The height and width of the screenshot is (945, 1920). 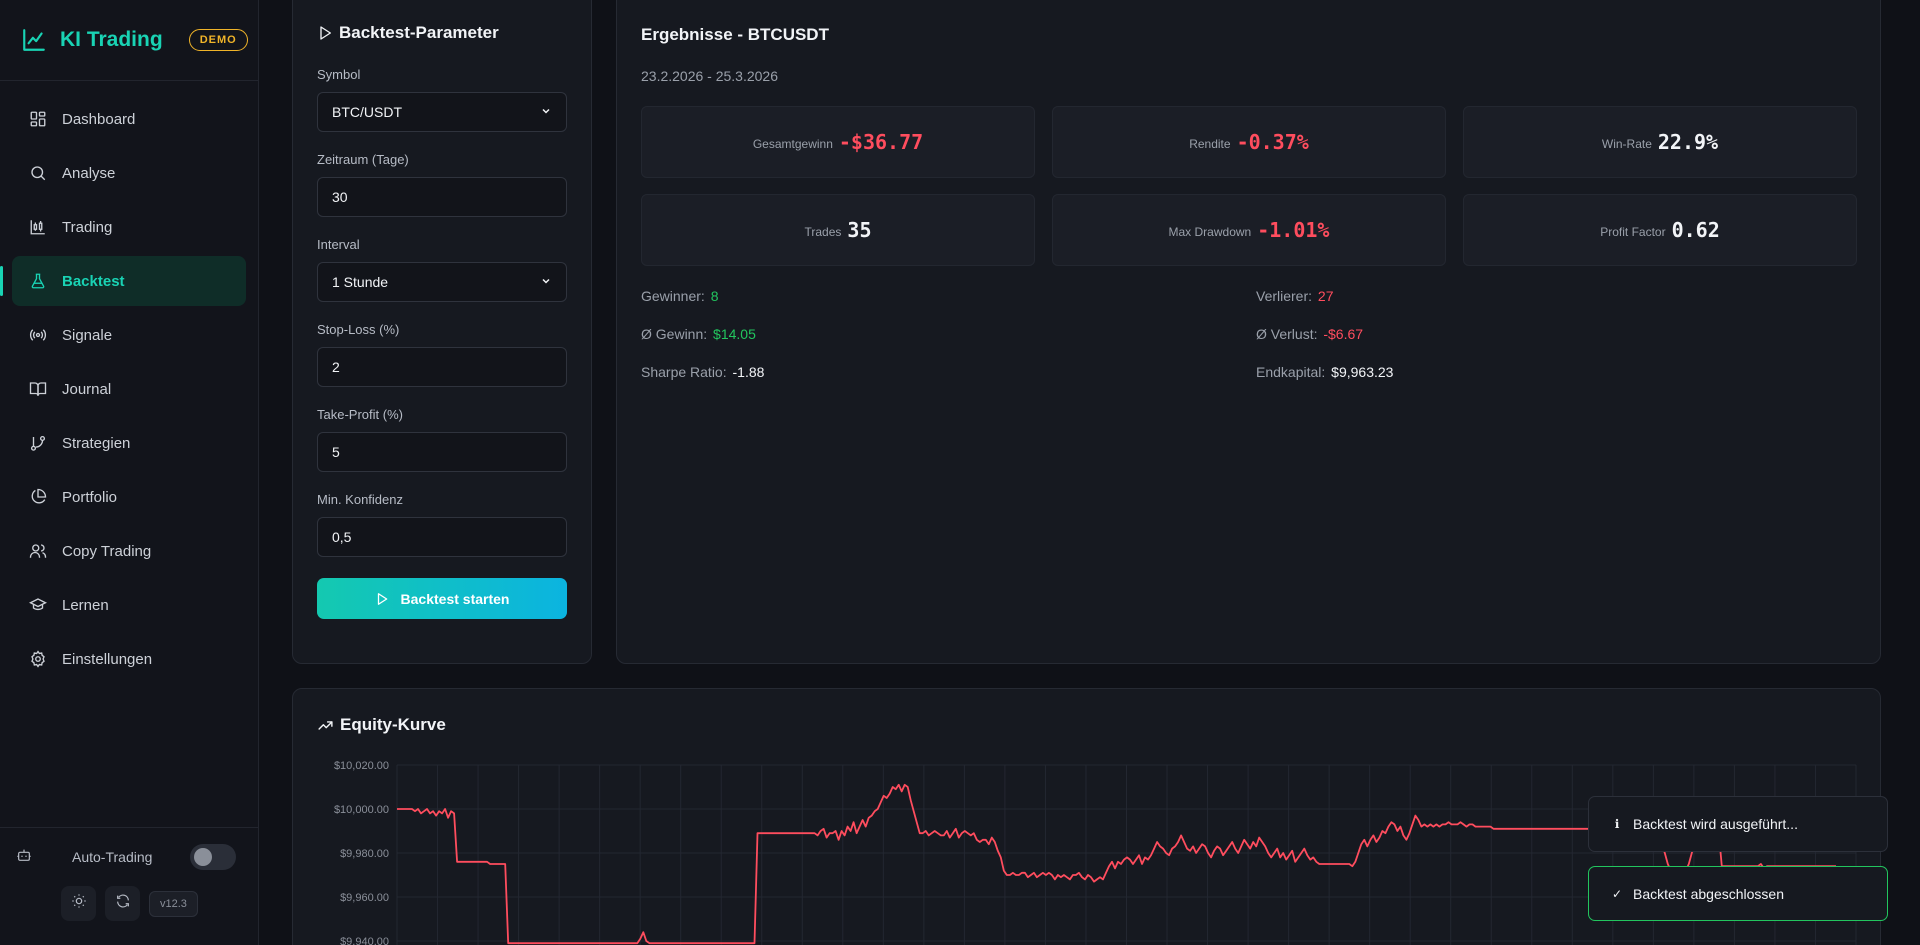 What do you see at coordinates (360, 414) in the screenshot?
I see `takeprofit-label: Take-Profit (%)` at bounding box center [360, 414].